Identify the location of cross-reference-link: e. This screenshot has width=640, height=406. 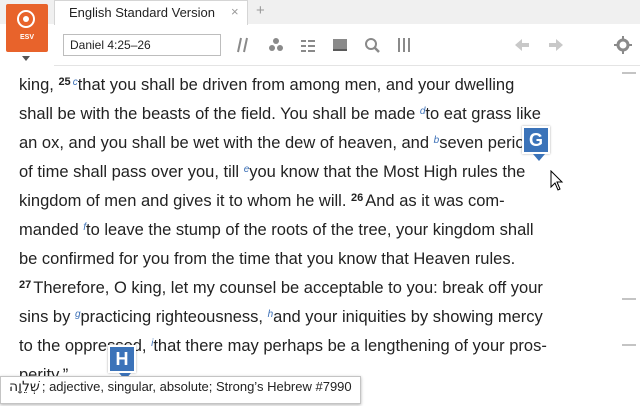
(247, 169).